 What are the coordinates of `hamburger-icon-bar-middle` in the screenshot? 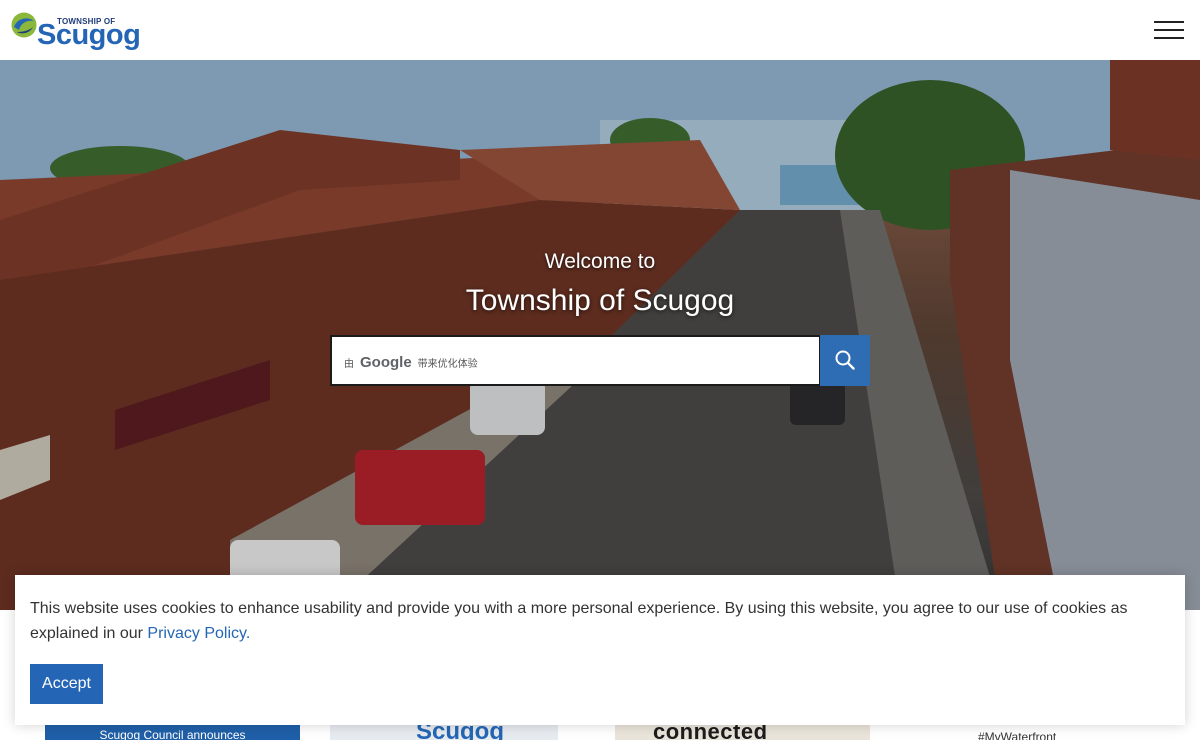 It's located at (1169, 30).